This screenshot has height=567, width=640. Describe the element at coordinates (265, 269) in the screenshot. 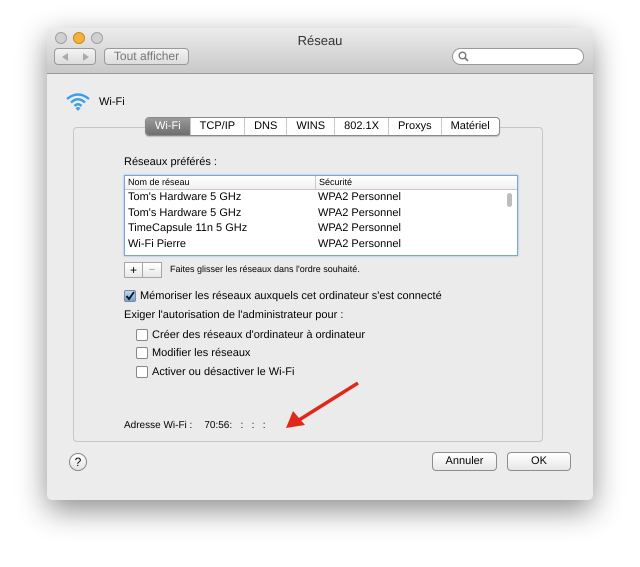

I see `hint-text: Faites glisser les réseaux dans l'ordre souhaité.` at that location.